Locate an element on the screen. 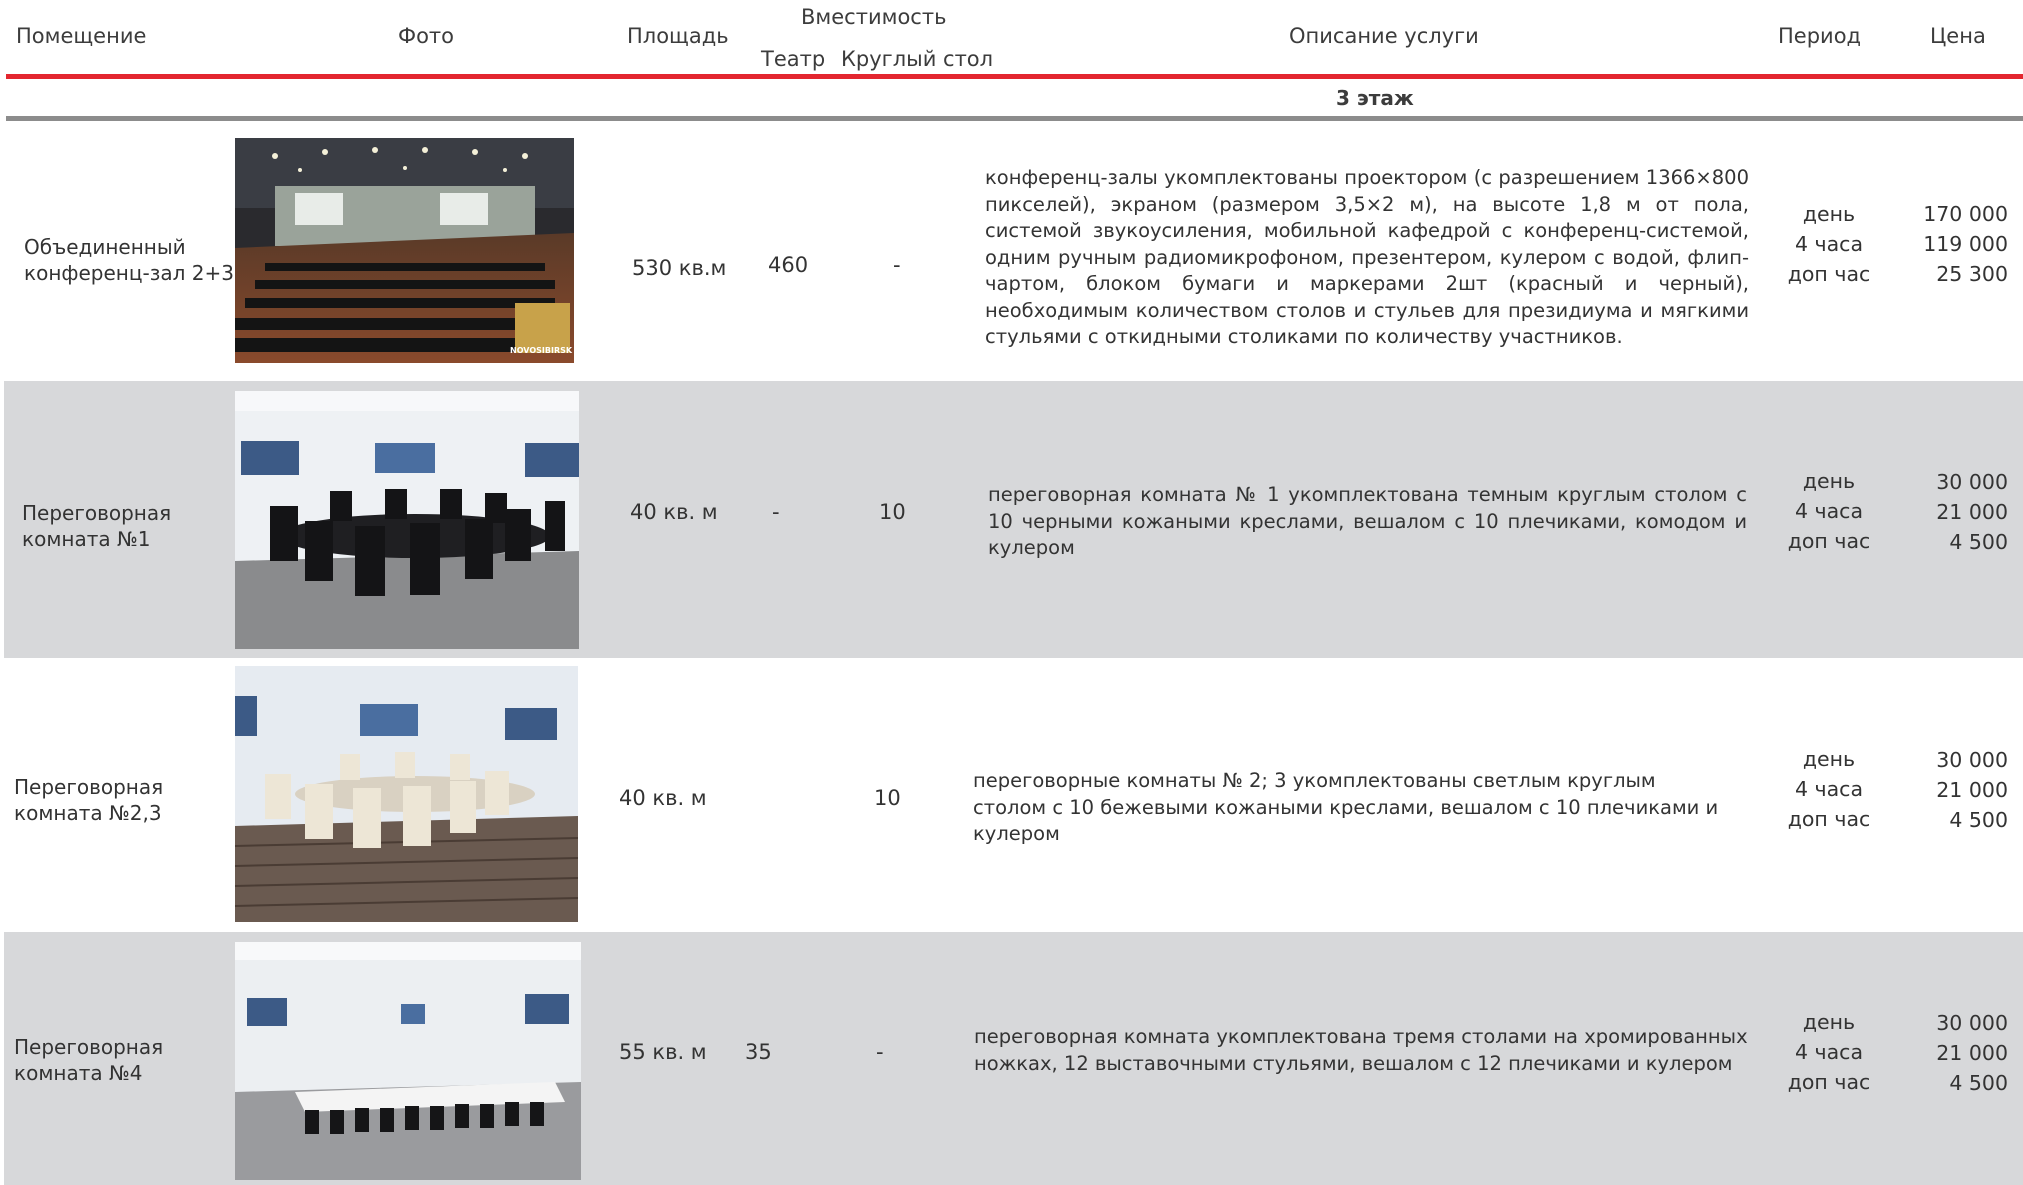  room-name: Объединенный конференц-зал 2+3 is located at coordinates (129, 260).